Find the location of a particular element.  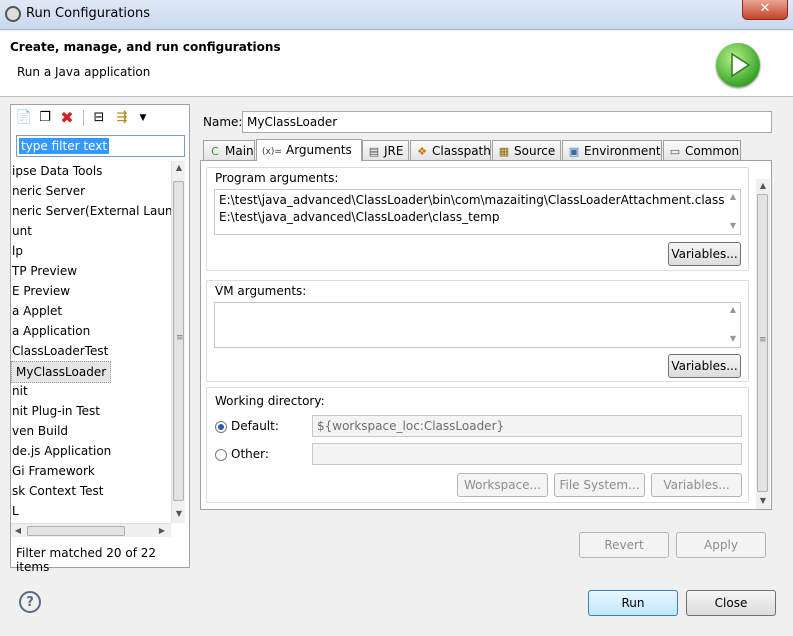

tab-arguments: (x)= Arguments is located at coordinates (309, 150).